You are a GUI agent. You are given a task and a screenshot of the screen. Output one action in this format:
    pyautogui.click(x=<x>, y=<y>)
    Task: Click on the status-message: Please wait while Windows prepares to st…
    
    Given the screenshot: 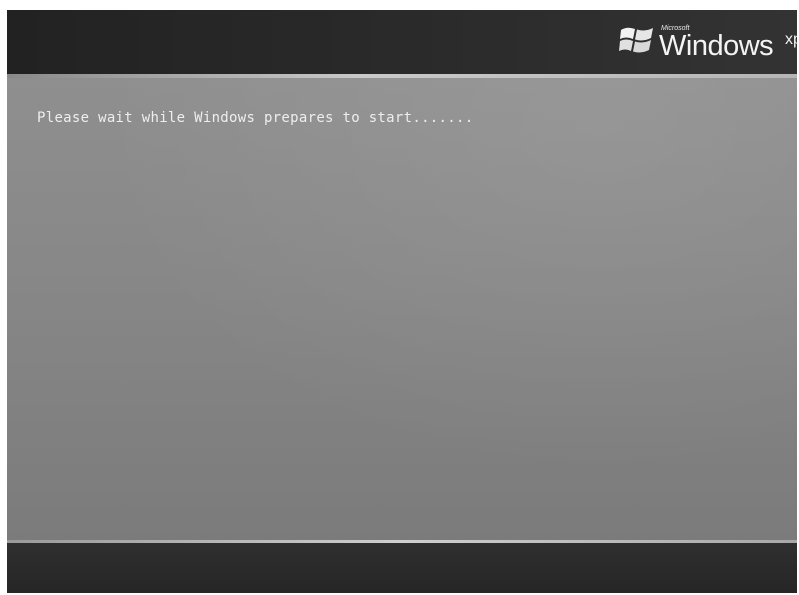 What is the action you would take?
    pyautogui.click(x=255, y=118)
    